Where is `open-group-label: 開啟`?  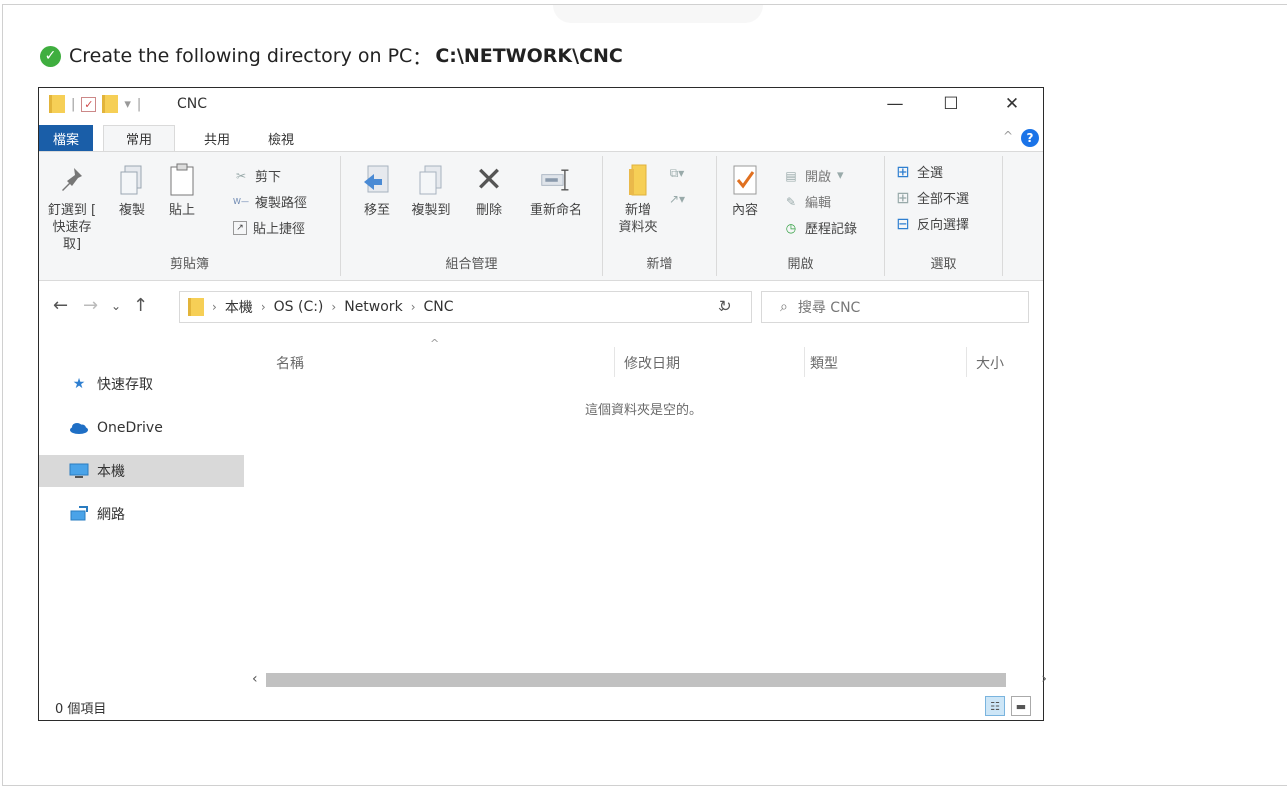
open-group-label: 開啟 is located at coordinates (800, 264).